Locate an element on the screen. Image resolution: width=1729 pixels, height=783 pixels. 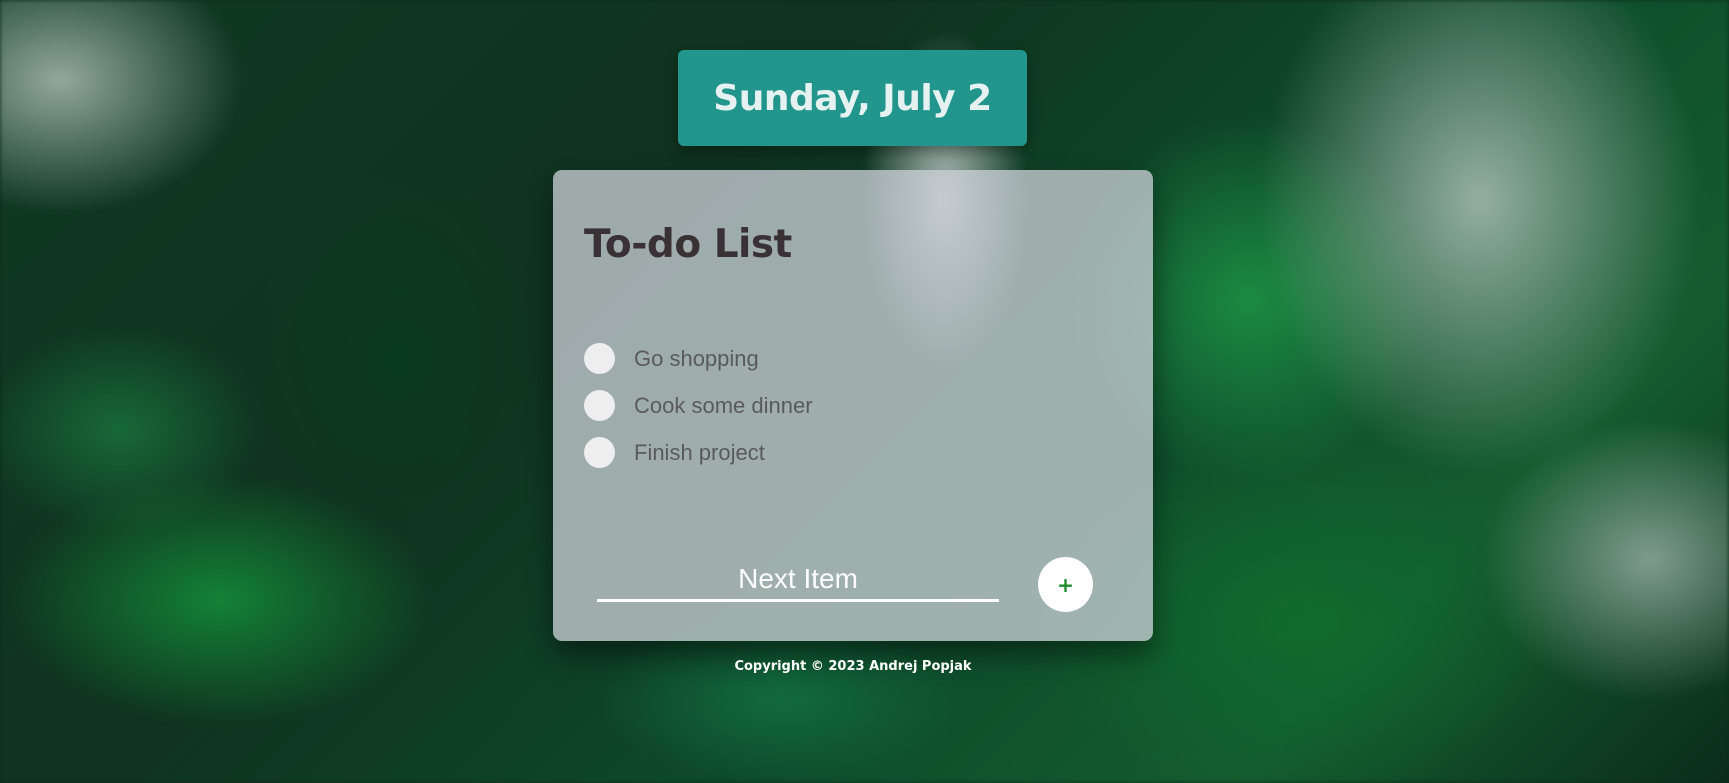
copyright-footer: Copyright © 2023 Andrej Popjak is located at coordinates (853, 666).